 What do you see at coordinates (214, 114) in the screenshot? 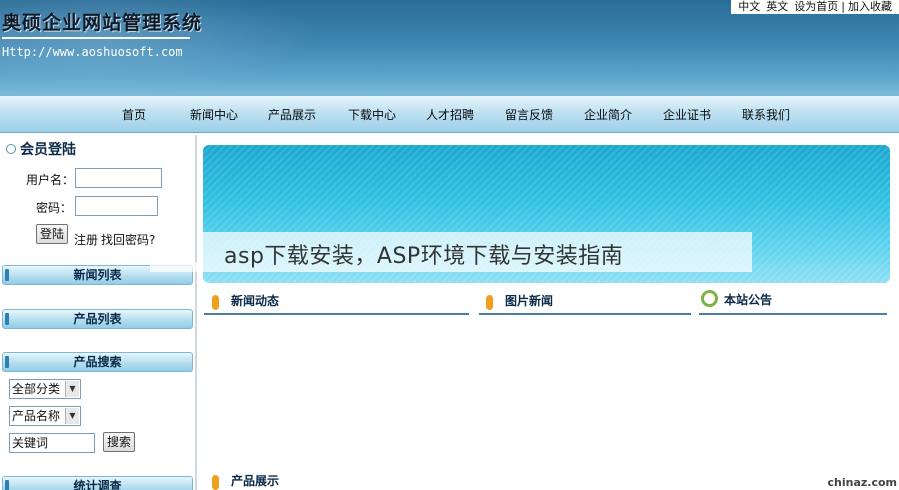
I see `nav-news-center: 新闻中心` at bounding box center [214, 114].